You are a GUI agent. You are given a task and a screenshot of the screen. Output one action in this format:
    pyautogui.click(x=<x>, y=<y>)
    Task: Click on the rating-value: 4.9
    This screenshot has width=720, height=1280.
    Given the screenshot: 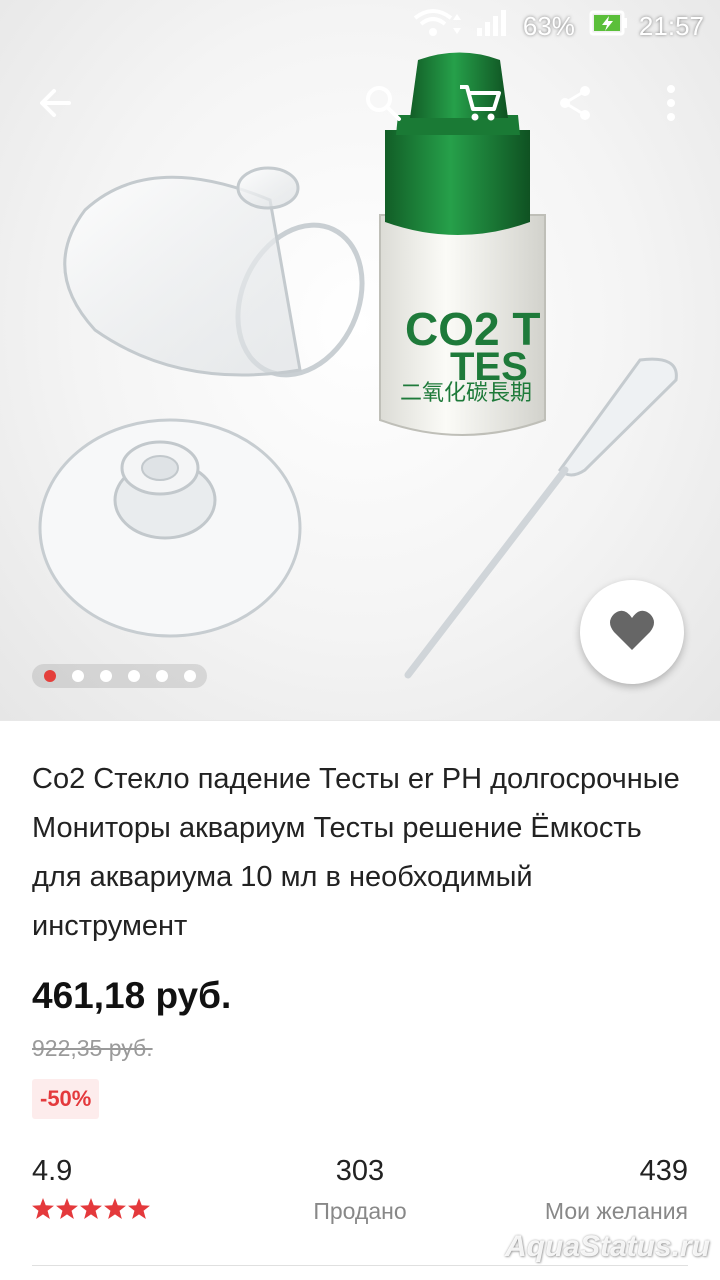 What is the action you would take?
    pyautogui.click(x=52, y=1171)
    